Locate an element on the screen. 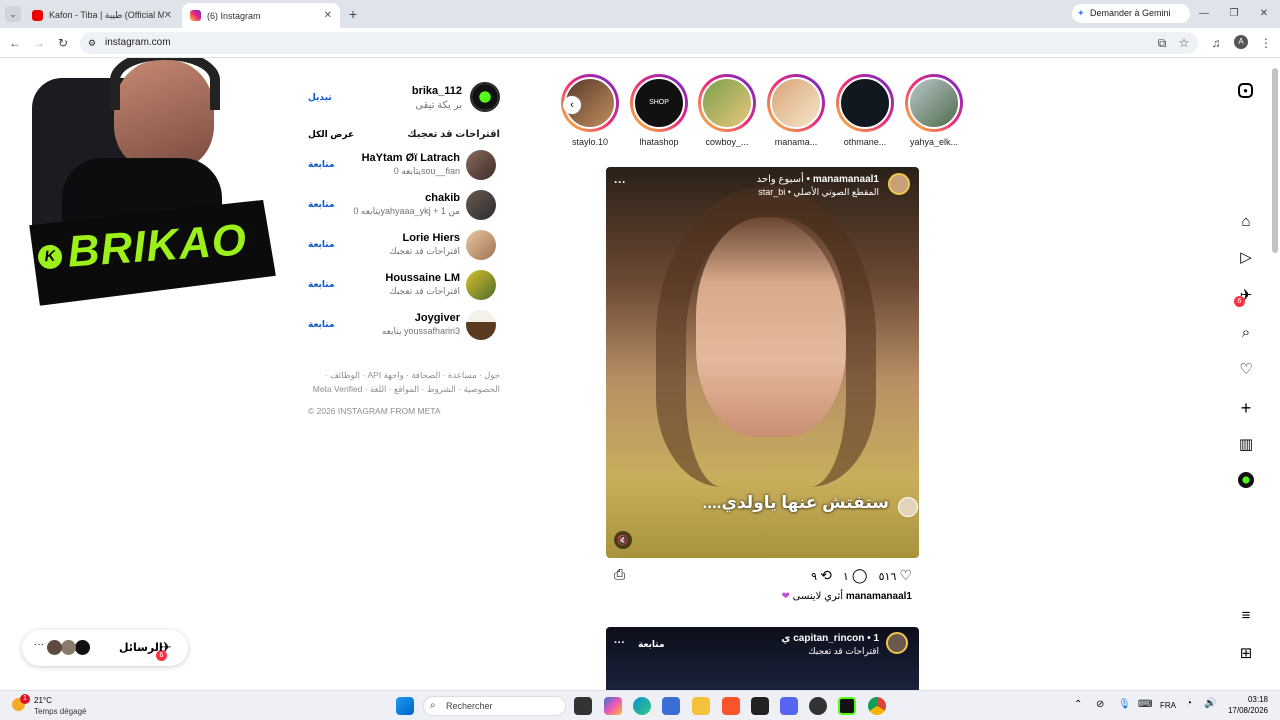 The width and height of the screenshot is (1280, 720). switch-account-link: تبديل is located at coordinates (320, 97).